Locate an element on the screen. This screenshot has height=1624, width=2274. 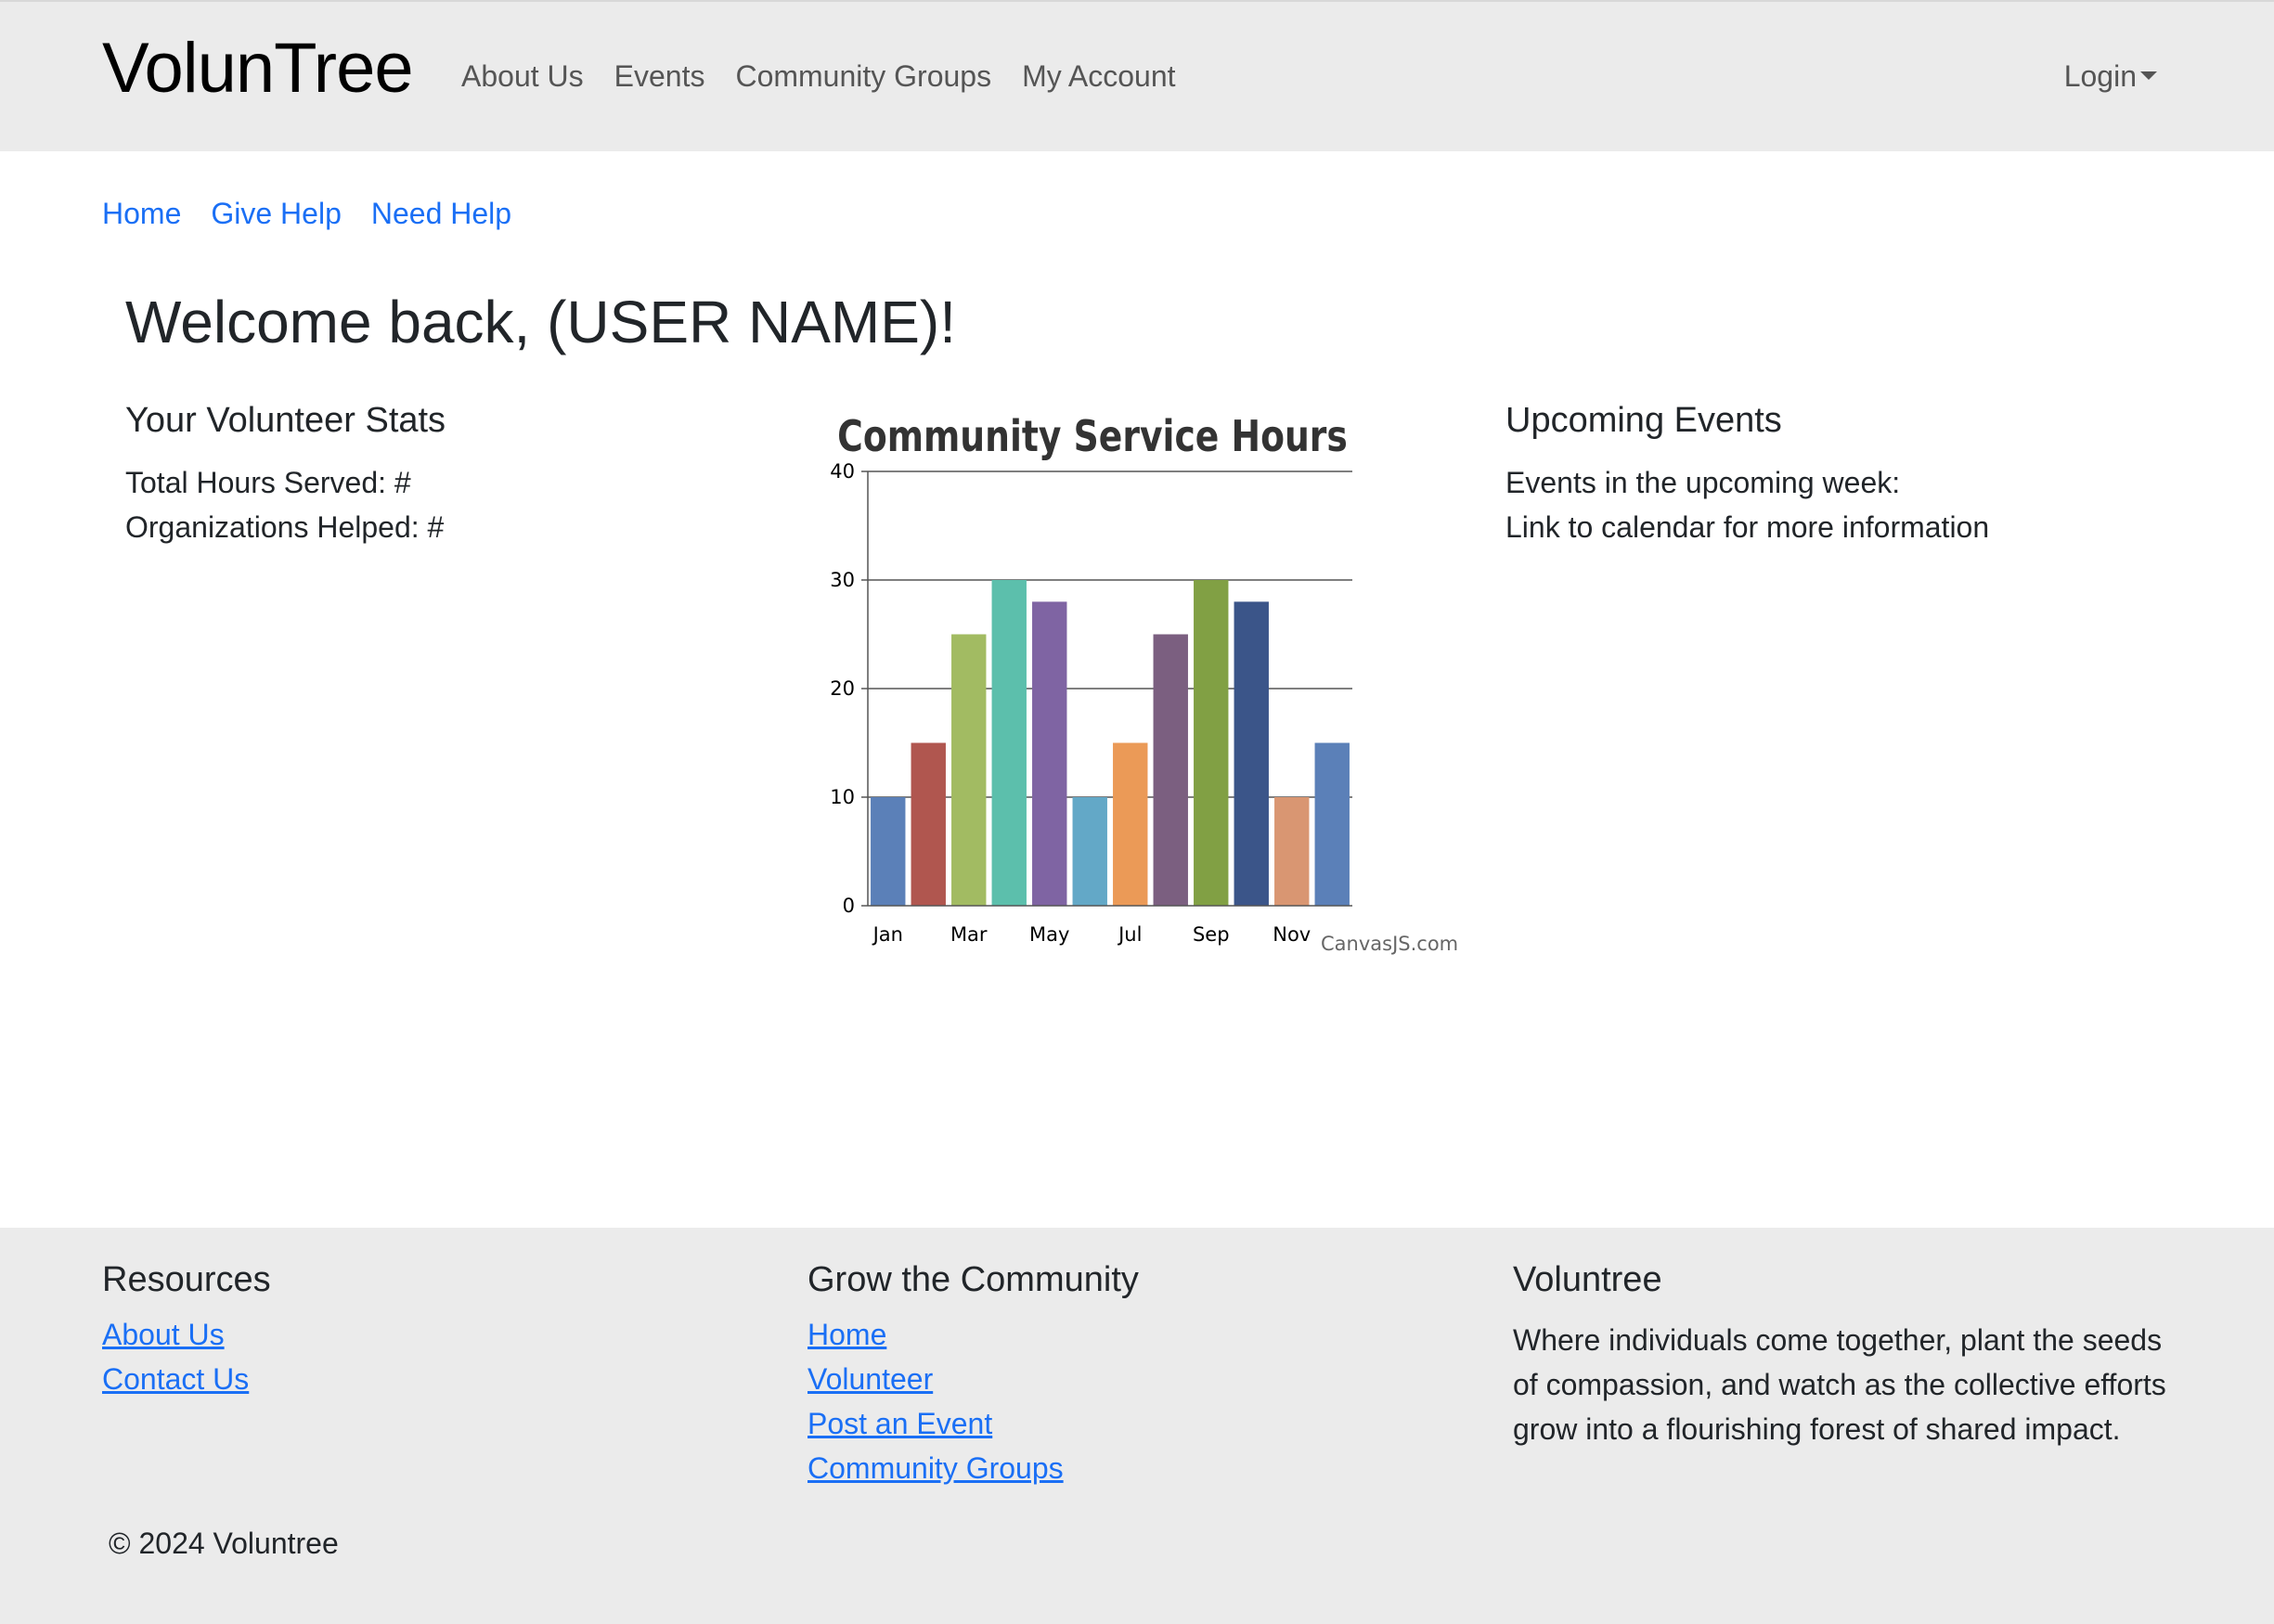
caret-down-icon is located at coordinates (2148, 76).